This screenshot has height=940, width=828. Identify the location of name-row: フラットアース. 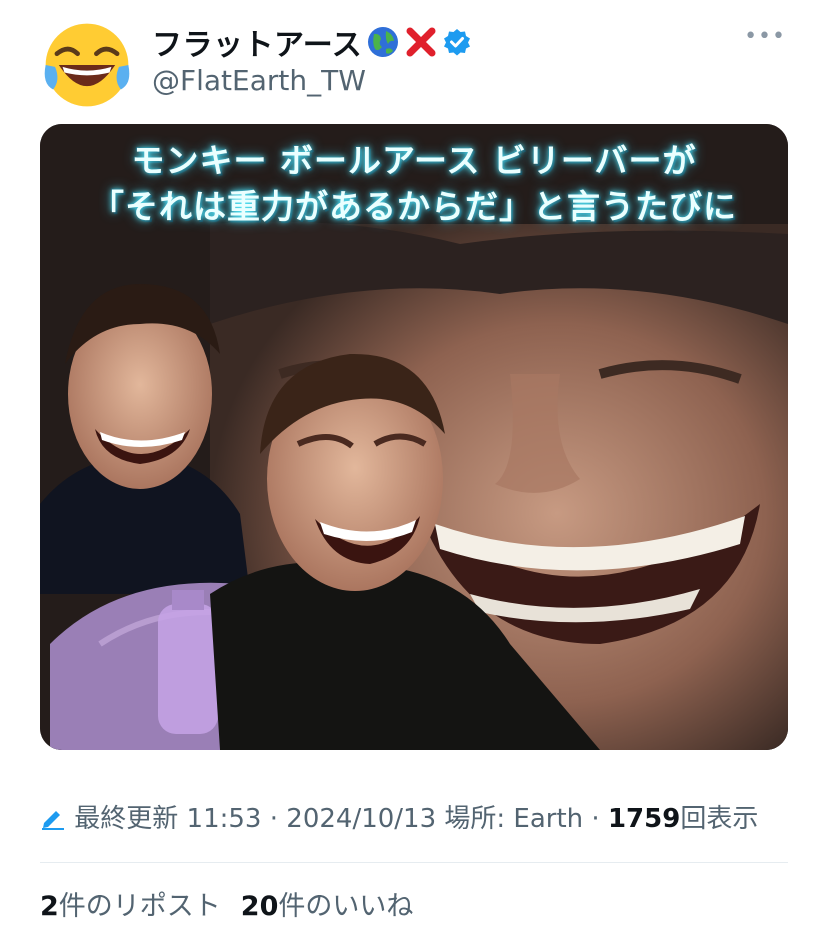
(312, 42).